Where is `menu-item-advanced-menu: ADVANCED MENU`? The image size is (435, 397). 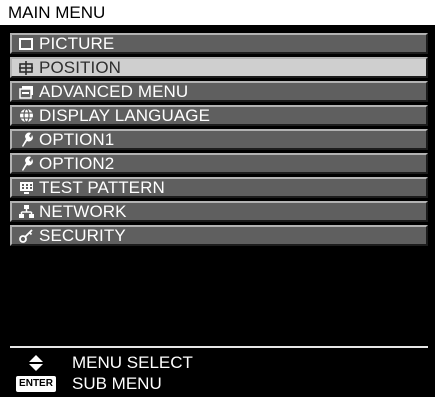
menu-item-advanced-menu: ADVANCED MENU is located at coordinates (219, 91).